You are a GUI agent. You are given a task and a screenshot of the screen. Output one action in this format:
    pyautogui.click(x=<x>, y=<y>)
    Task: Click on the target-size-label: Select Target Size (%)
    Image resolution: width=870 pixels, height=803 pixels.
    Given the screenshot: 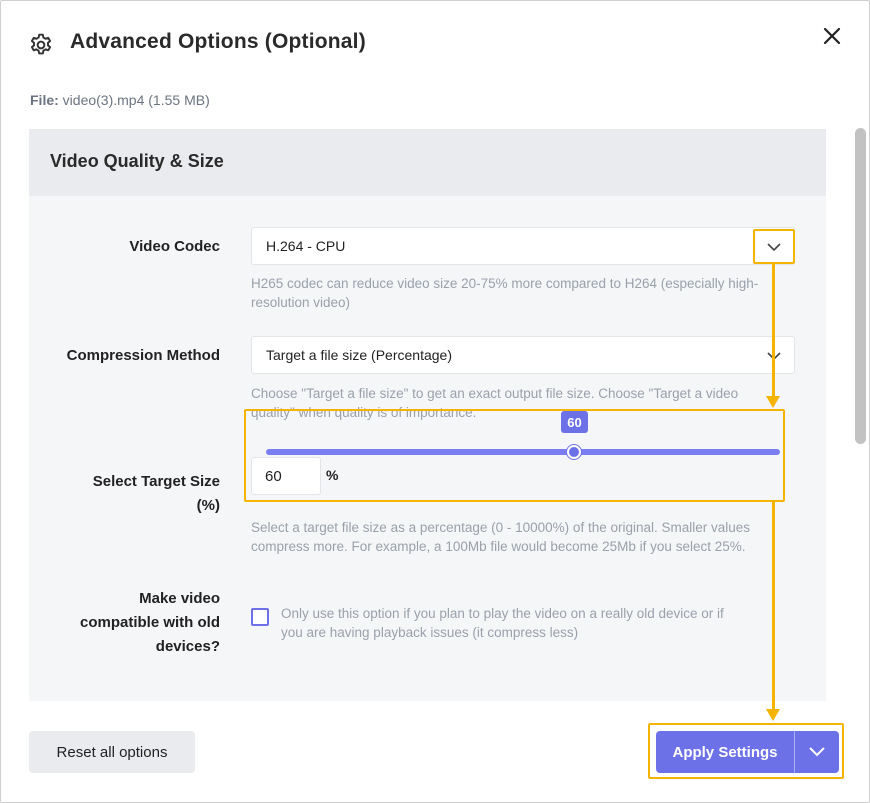 What is the action you would take?
    pyautogui.click(x=156, y=493)
    